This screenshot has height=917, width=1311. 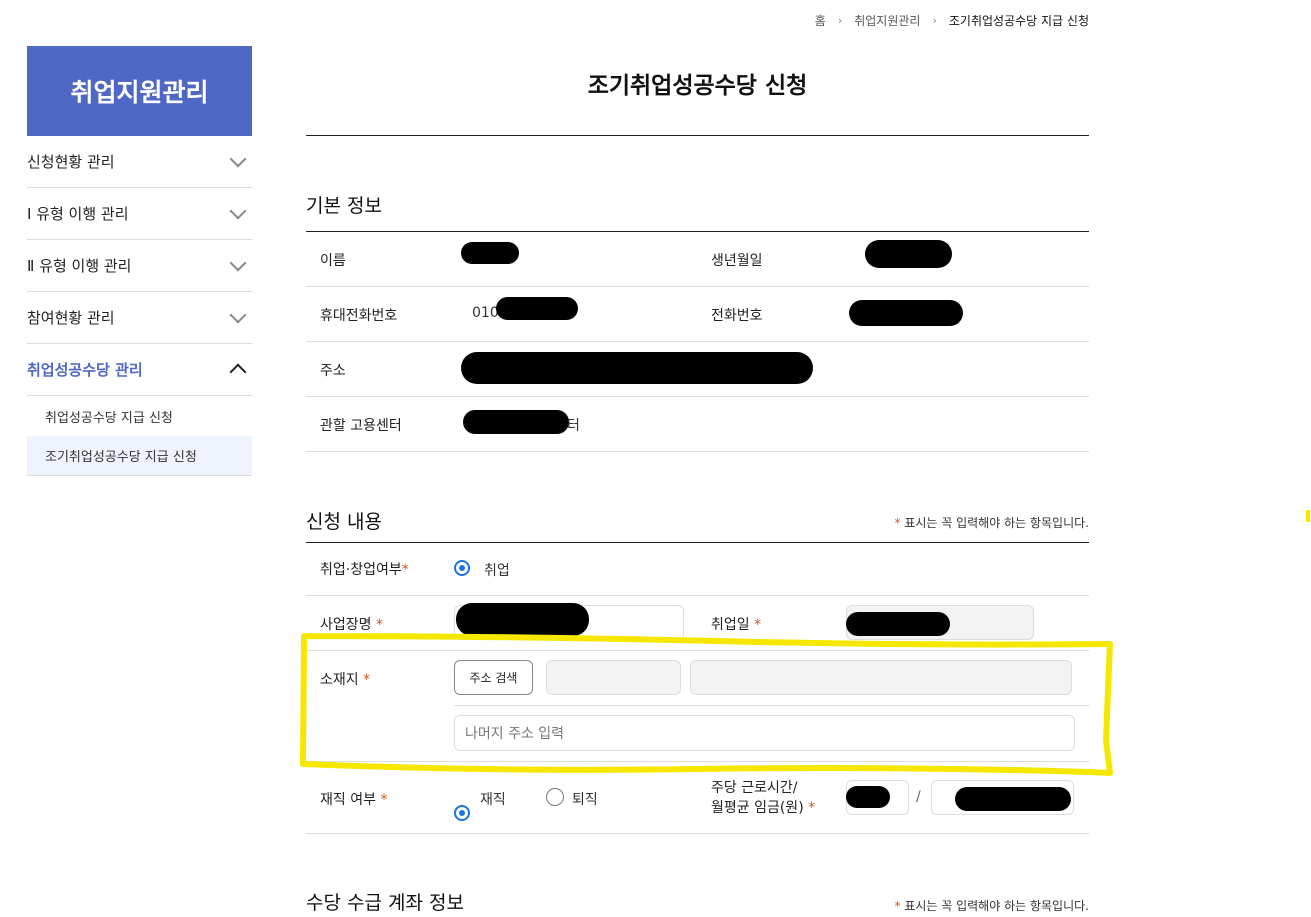 I want to click on sidebar-item-participation: 참여현황 관리, so click(x=139, y=318).